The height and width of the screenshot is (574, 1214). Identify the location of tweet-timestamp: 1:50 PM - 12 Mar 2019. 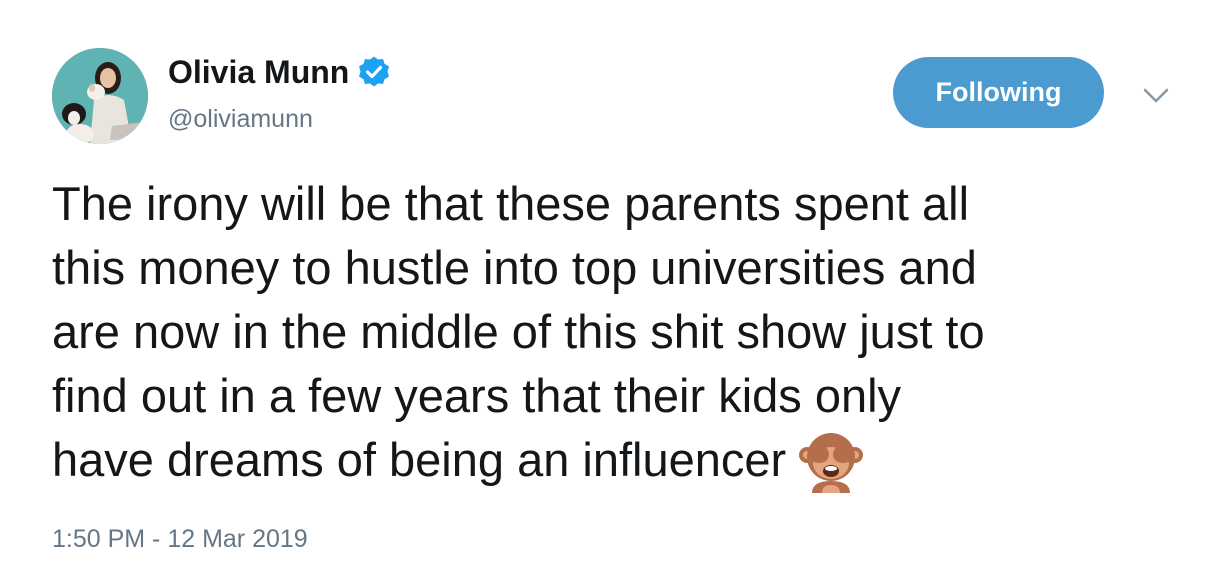
(180, 539).